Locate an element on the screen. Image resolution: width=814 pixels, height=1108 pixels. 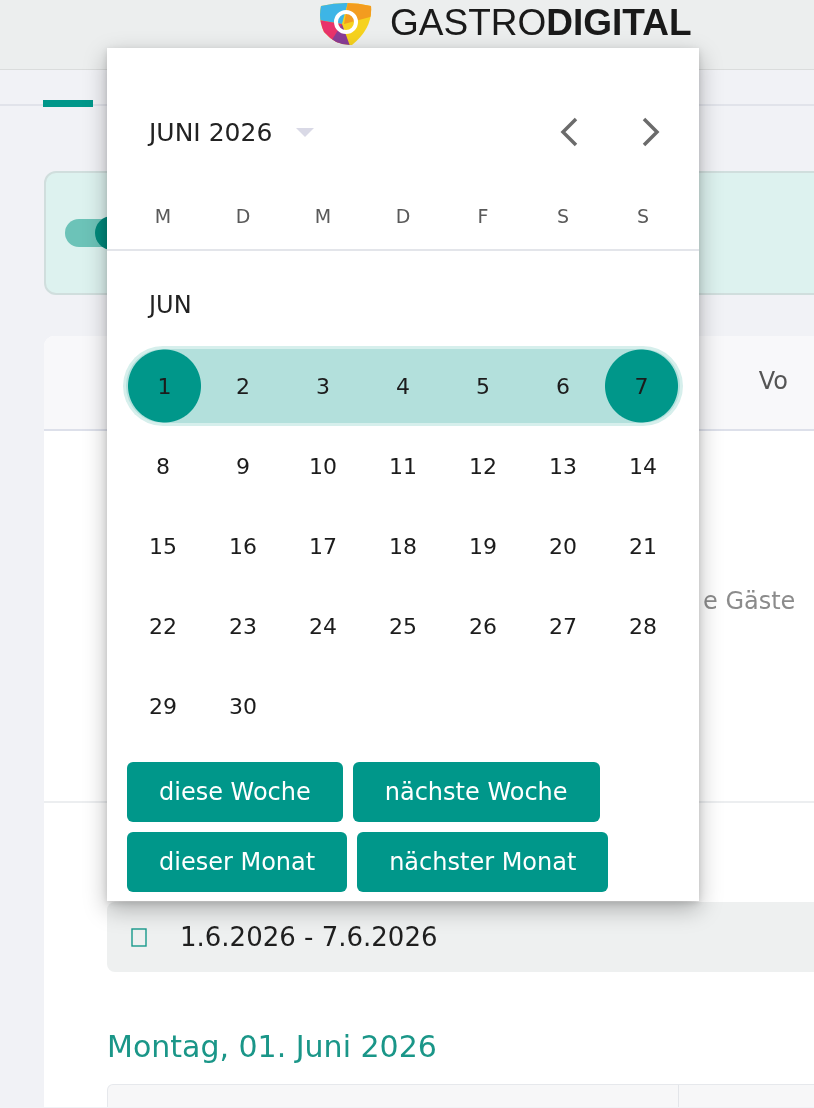
caret-down-icon is located at coordinates (305, 132).